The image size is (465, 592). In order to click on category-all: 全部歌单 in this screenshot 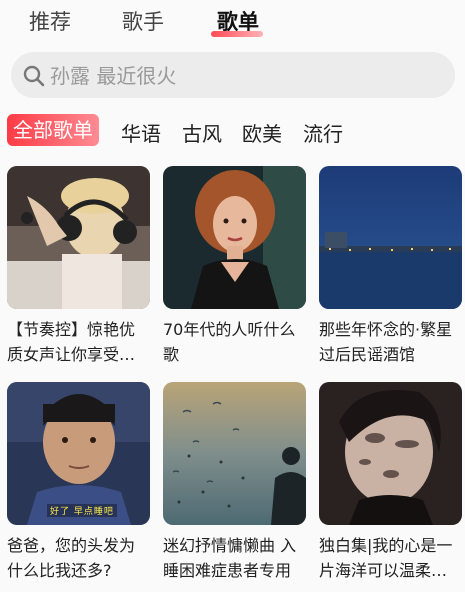, I will do `click(53, 130)`.